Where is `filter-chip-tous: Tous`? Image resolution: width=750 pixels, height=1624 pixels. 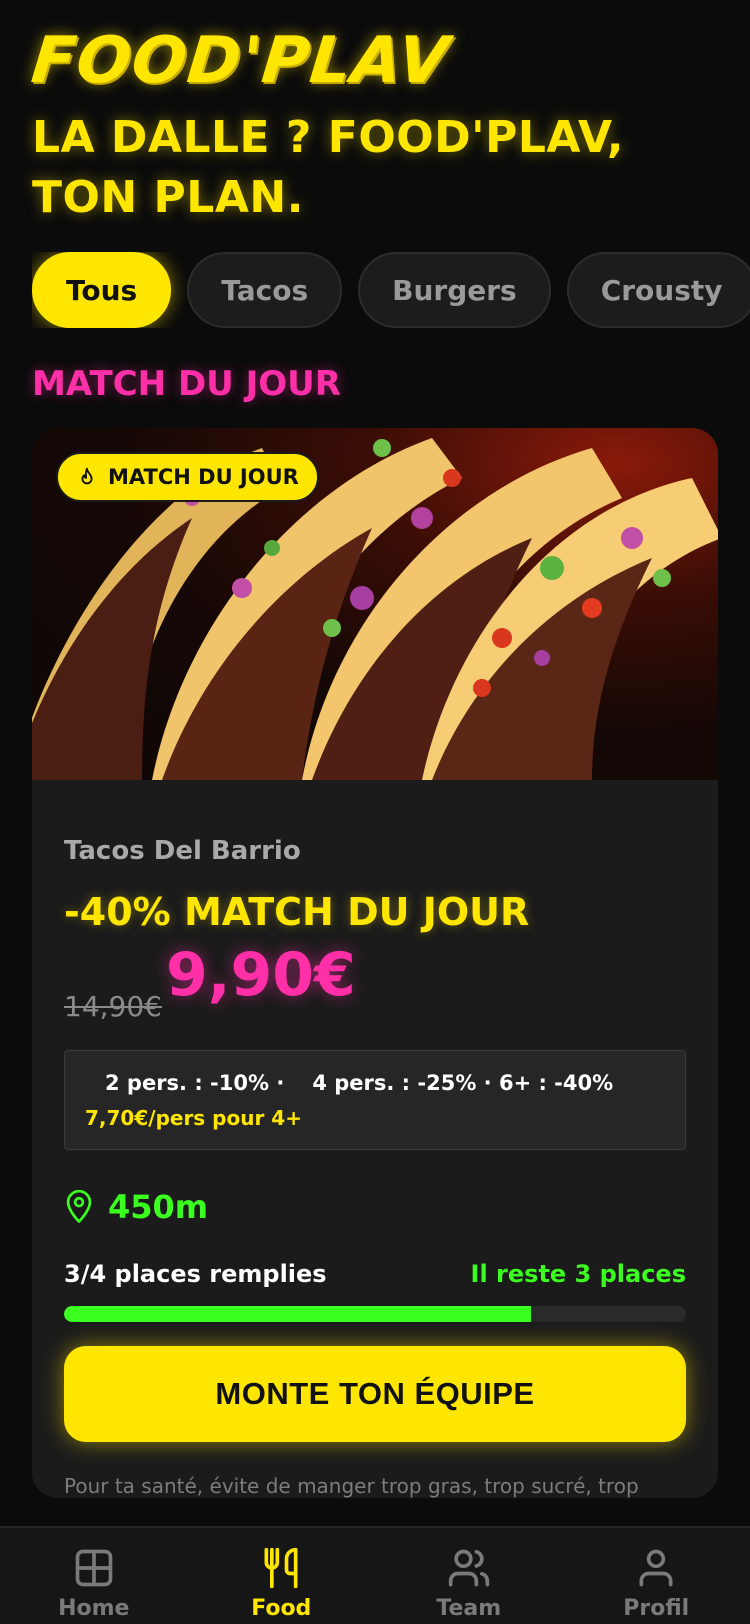 filter-chip-tous: Tous is located at coordinates (102, 290).